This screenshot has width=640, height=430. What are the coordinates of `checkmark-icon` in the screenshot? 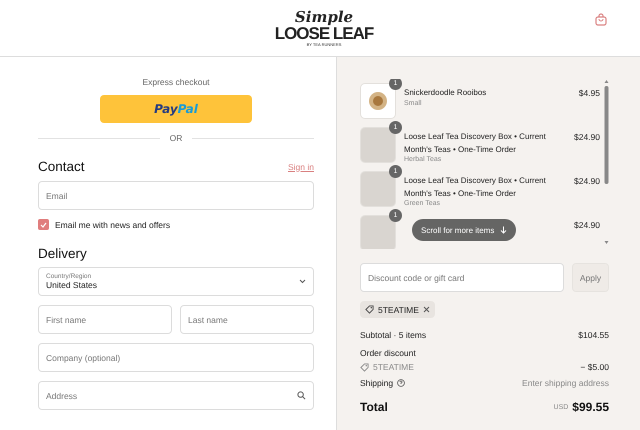 It's located at (43, 225).